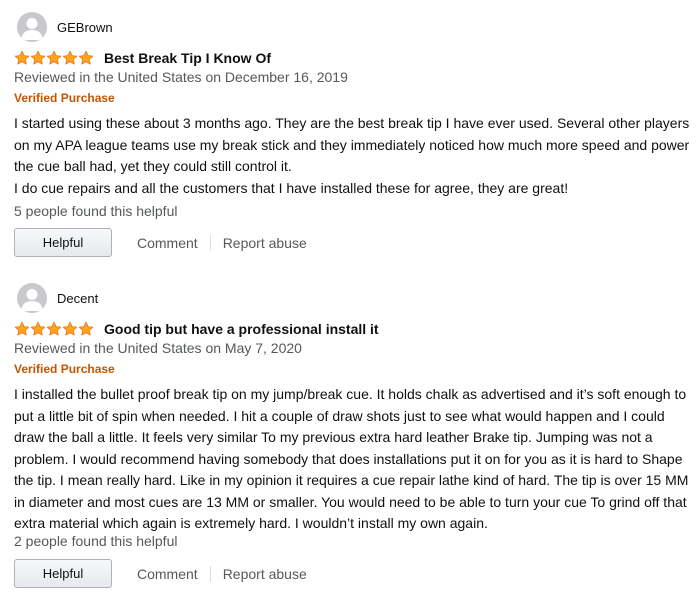  What do you see at coordinates (85, 27) in the screenshot?
I see `profile-name: GEBrown` at bounding box center [85, 27].